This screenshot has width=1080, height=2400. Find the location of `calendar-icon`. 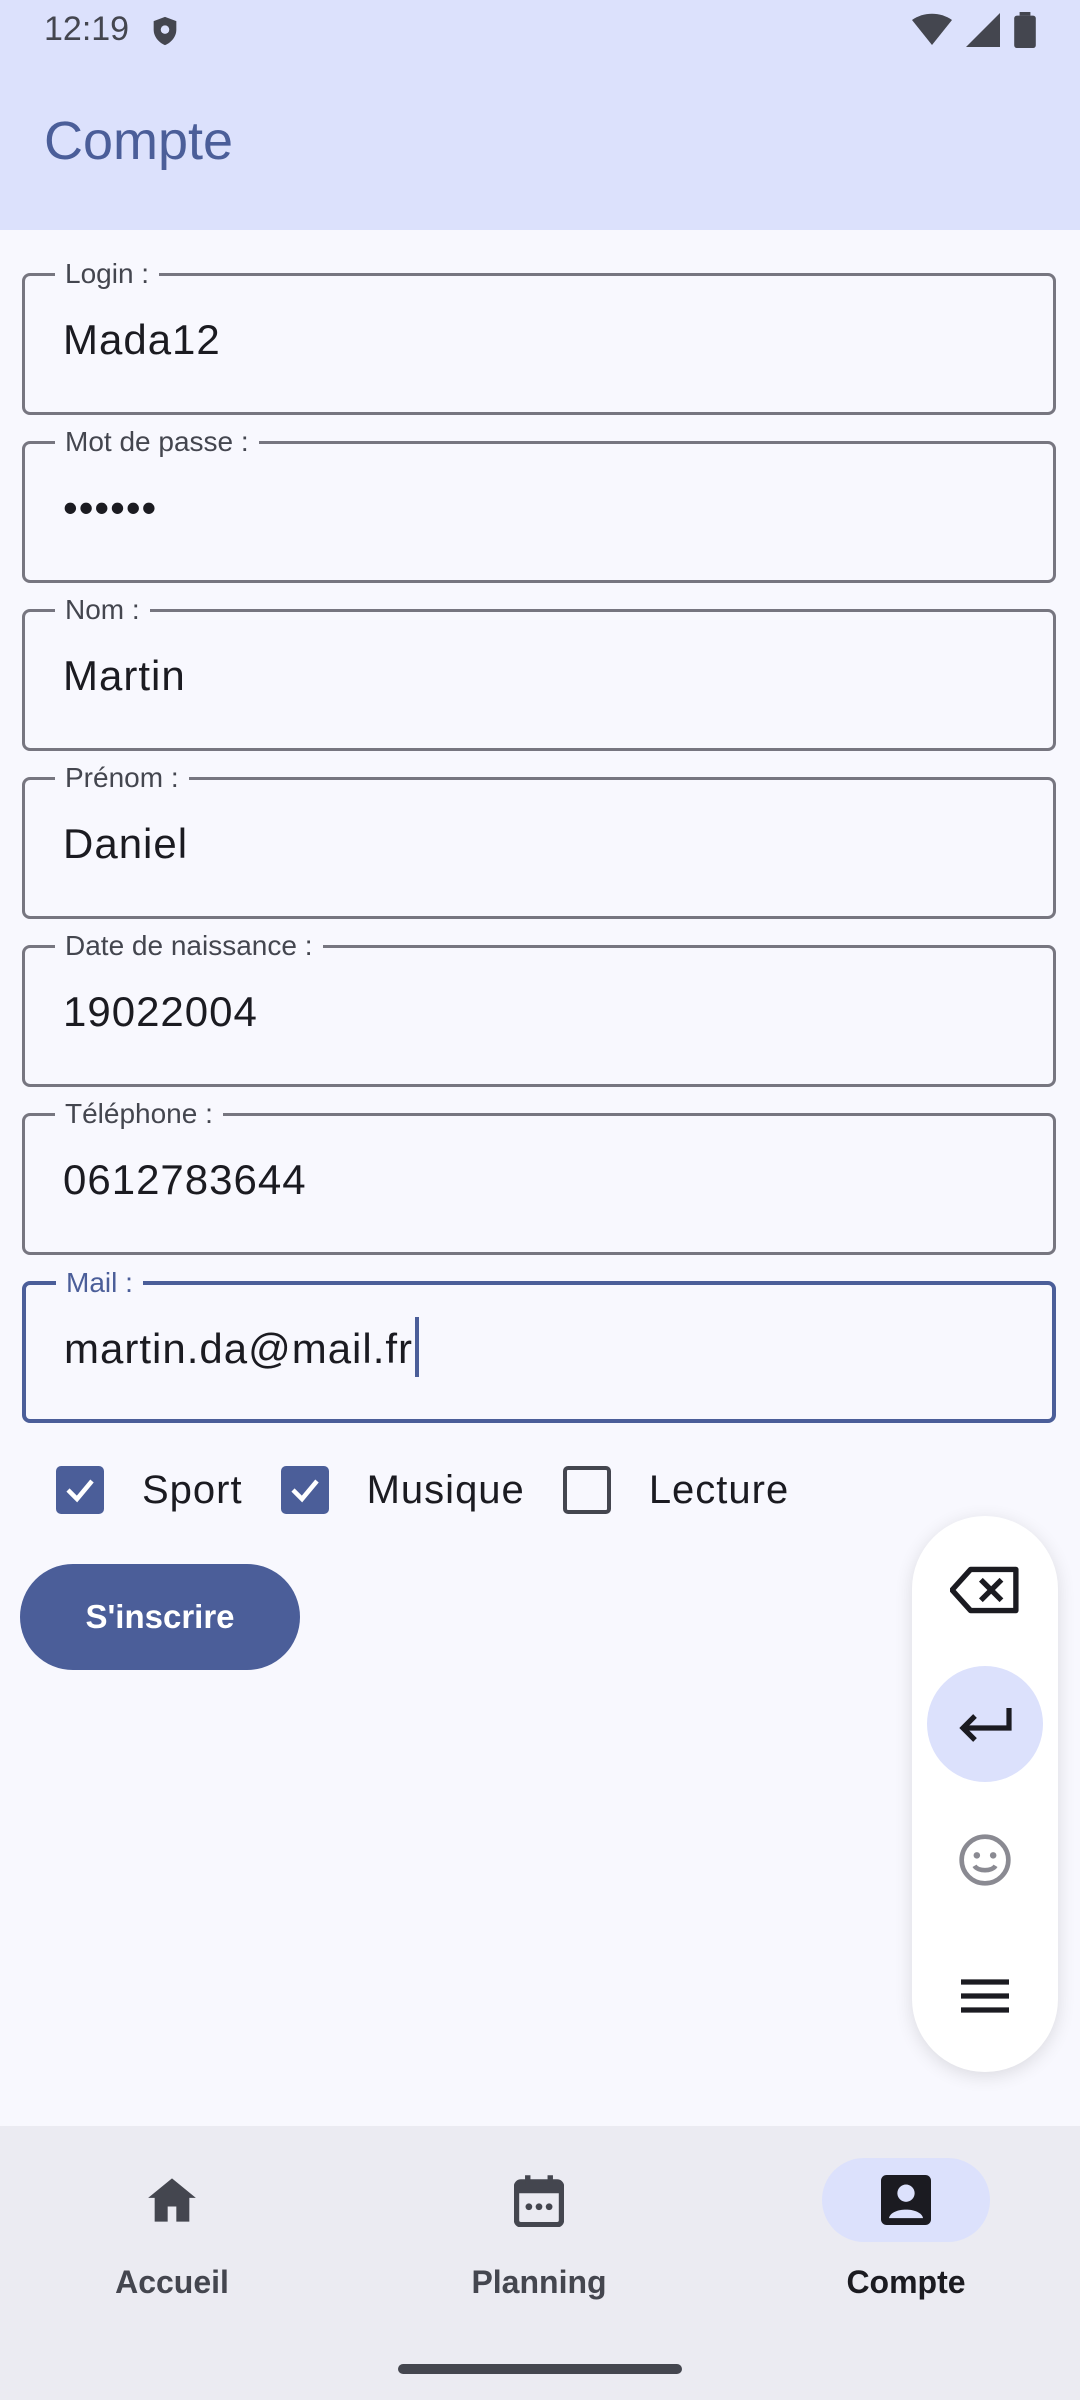

calendar-icon is located at coordinates (539, 2200).